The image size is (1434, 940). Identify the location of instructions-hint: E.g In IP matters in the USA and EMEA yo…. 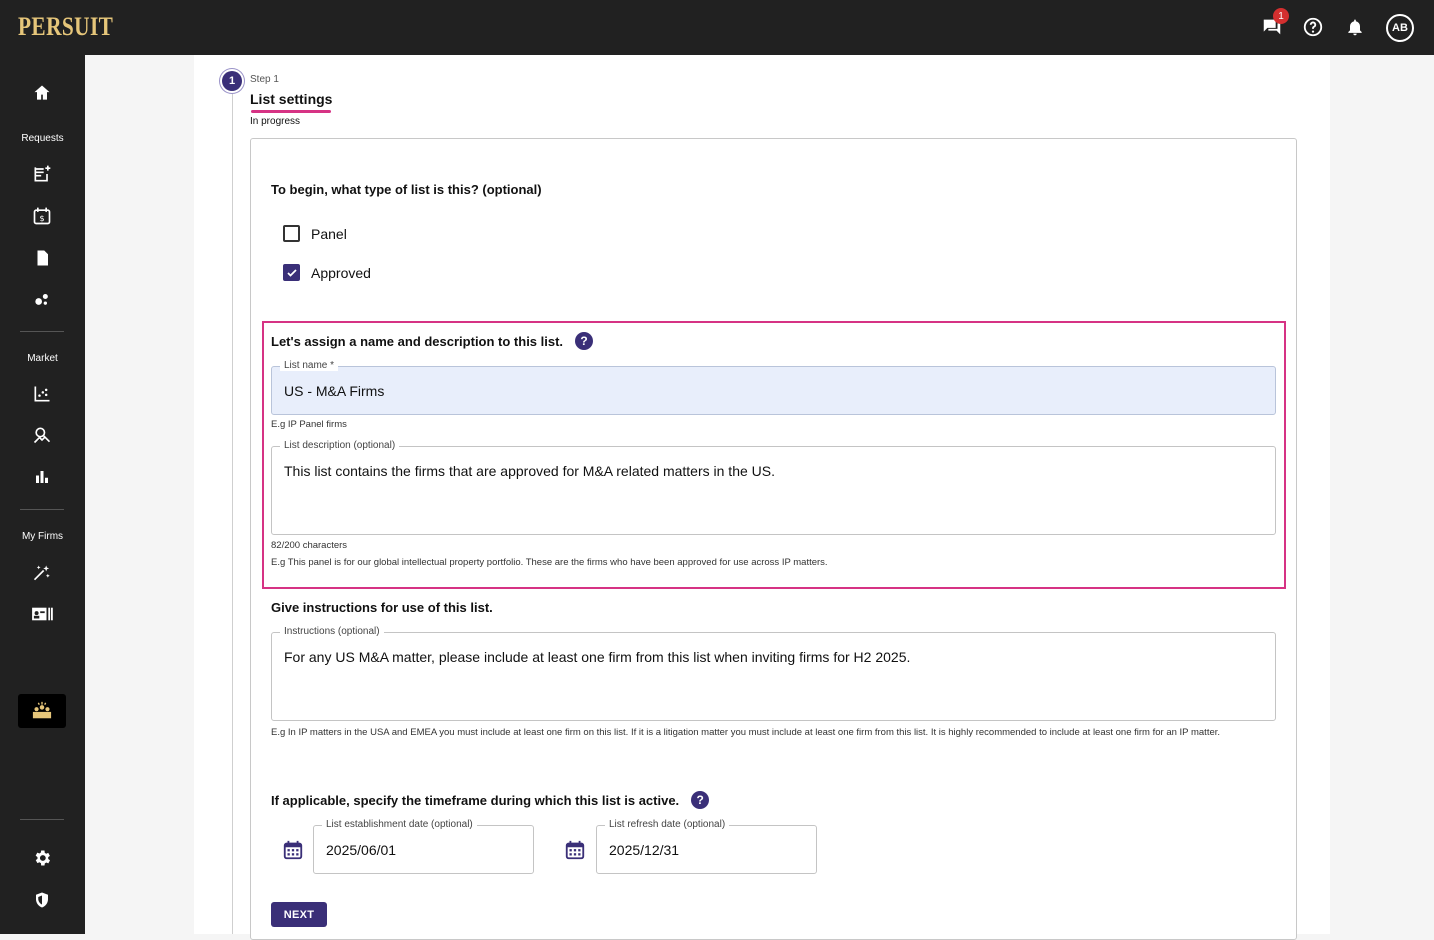
(746, 732).